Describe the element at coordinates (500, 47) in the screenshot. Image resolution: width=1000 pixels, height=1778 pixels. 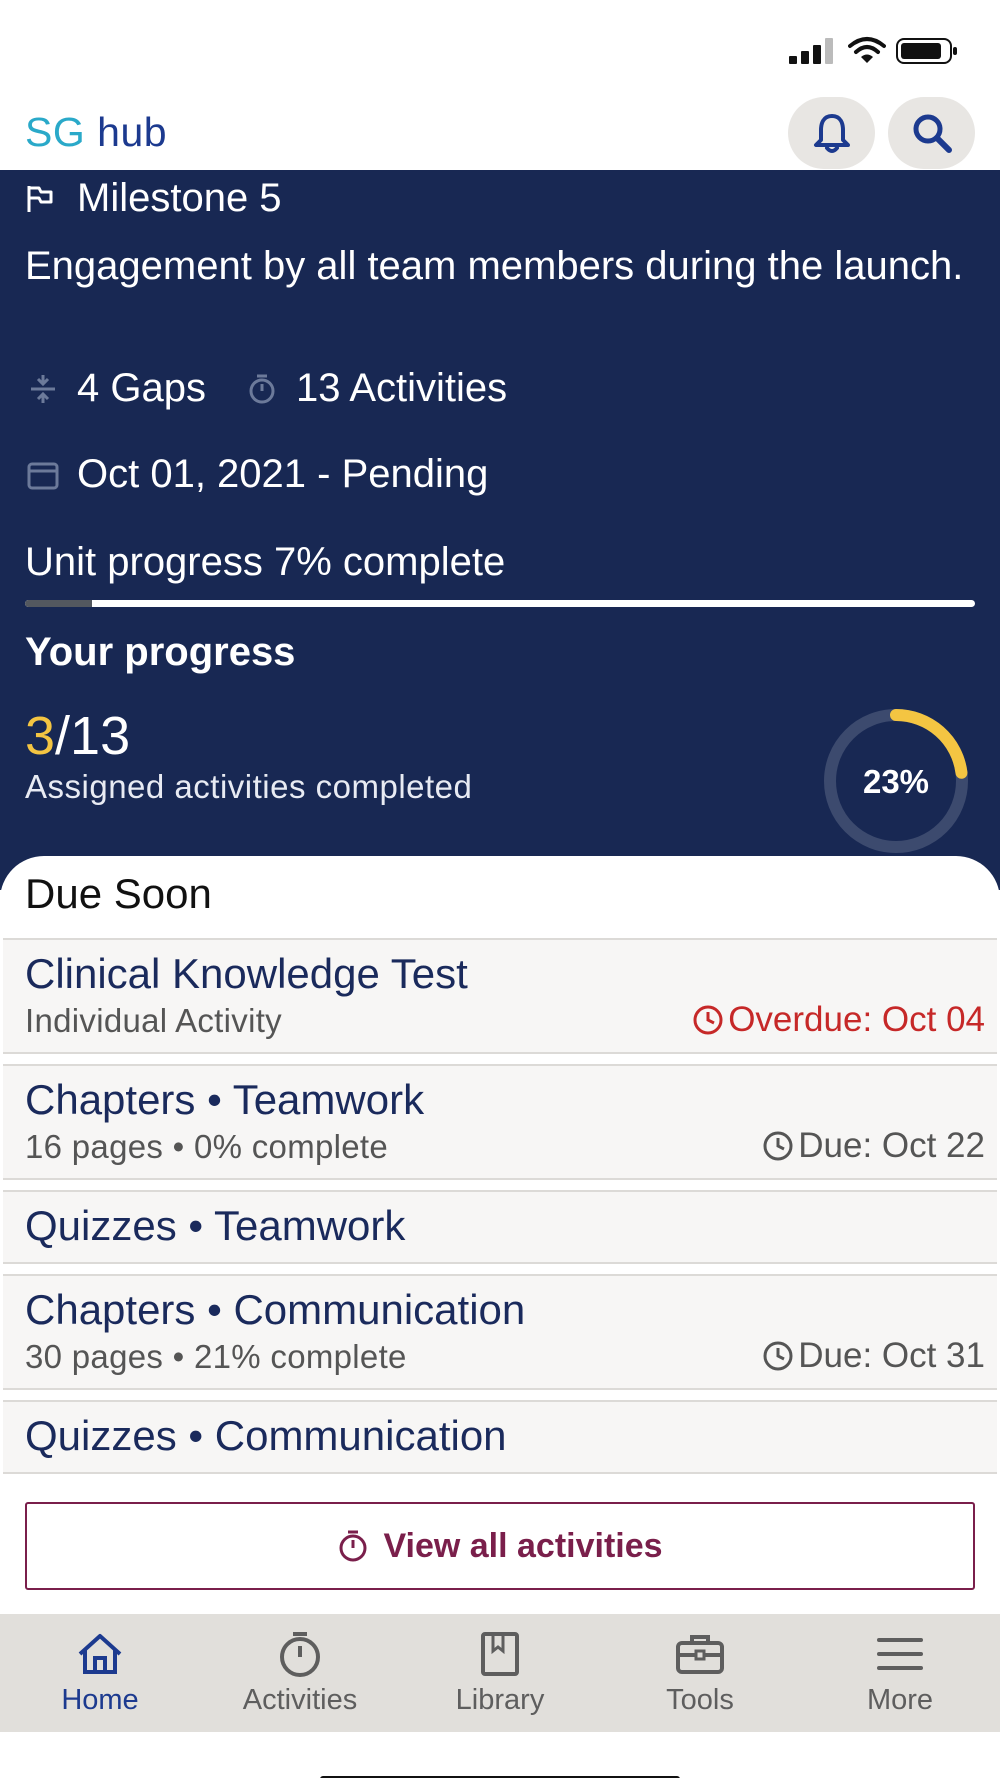
I see `status-bar` at that location.